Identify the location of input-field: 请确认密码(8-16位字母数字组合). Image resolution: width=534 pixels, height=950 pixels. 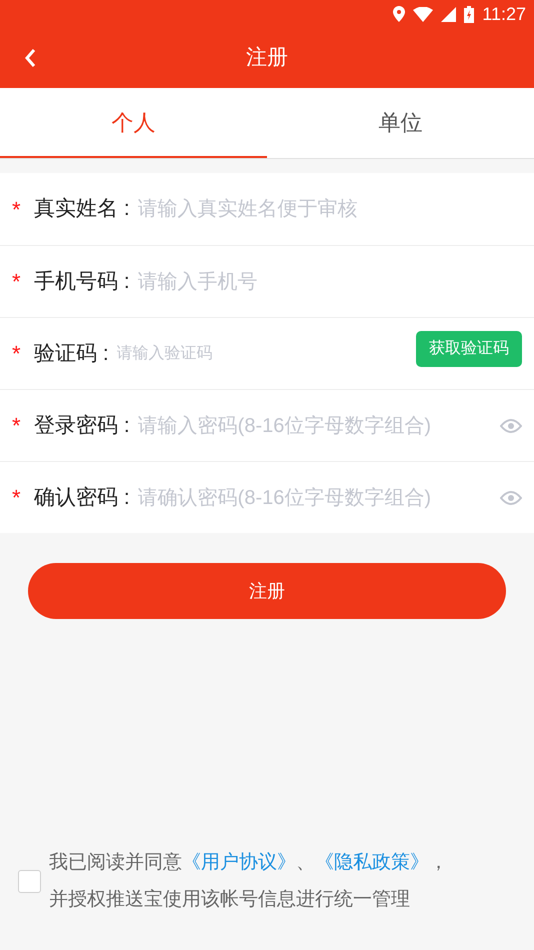
(315, 497).